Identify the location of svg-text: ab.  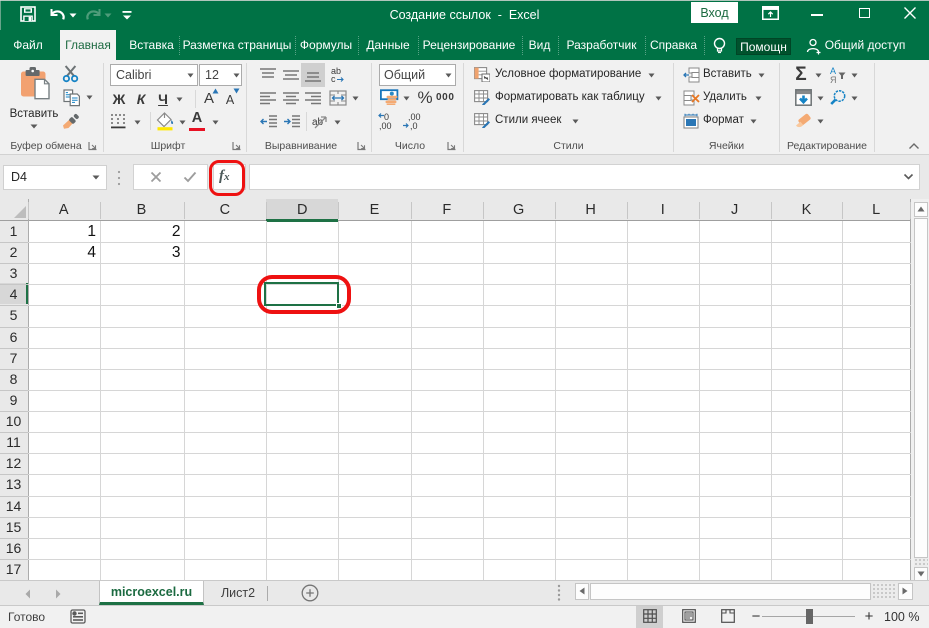
(318, 122).